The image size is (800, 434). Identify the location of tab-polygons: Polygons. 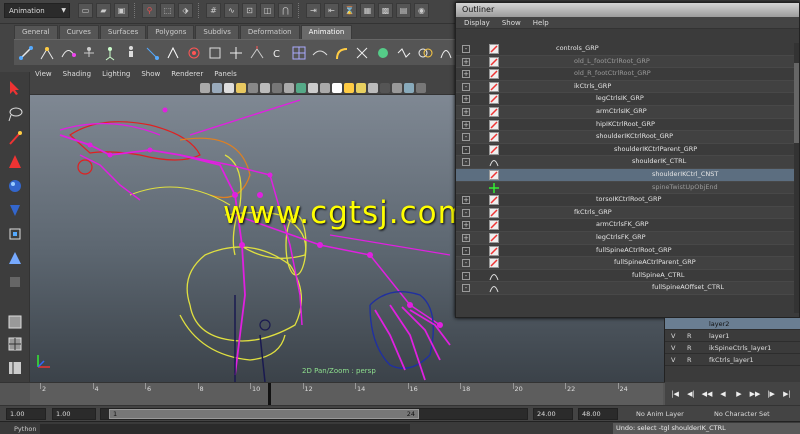
(171, 32).